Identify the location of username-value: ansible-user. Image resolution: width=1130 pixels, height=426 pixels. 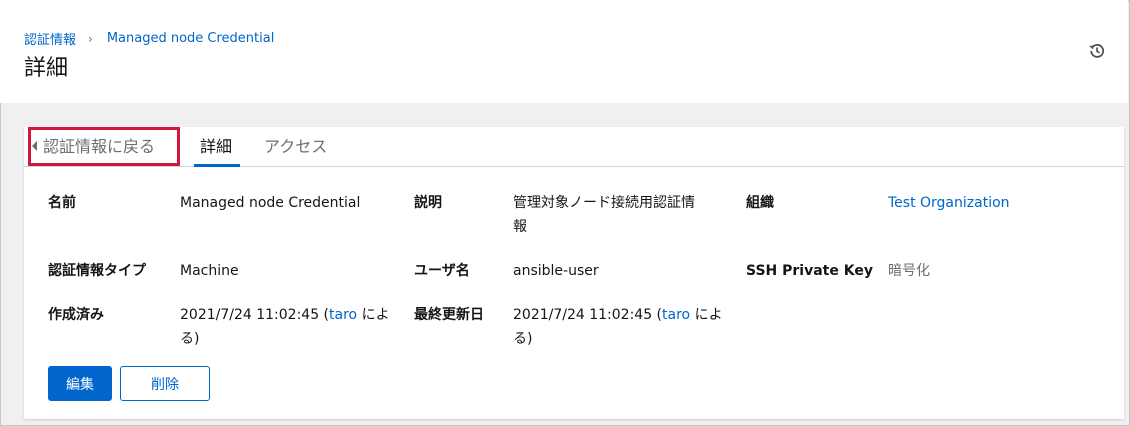
(556, 271).